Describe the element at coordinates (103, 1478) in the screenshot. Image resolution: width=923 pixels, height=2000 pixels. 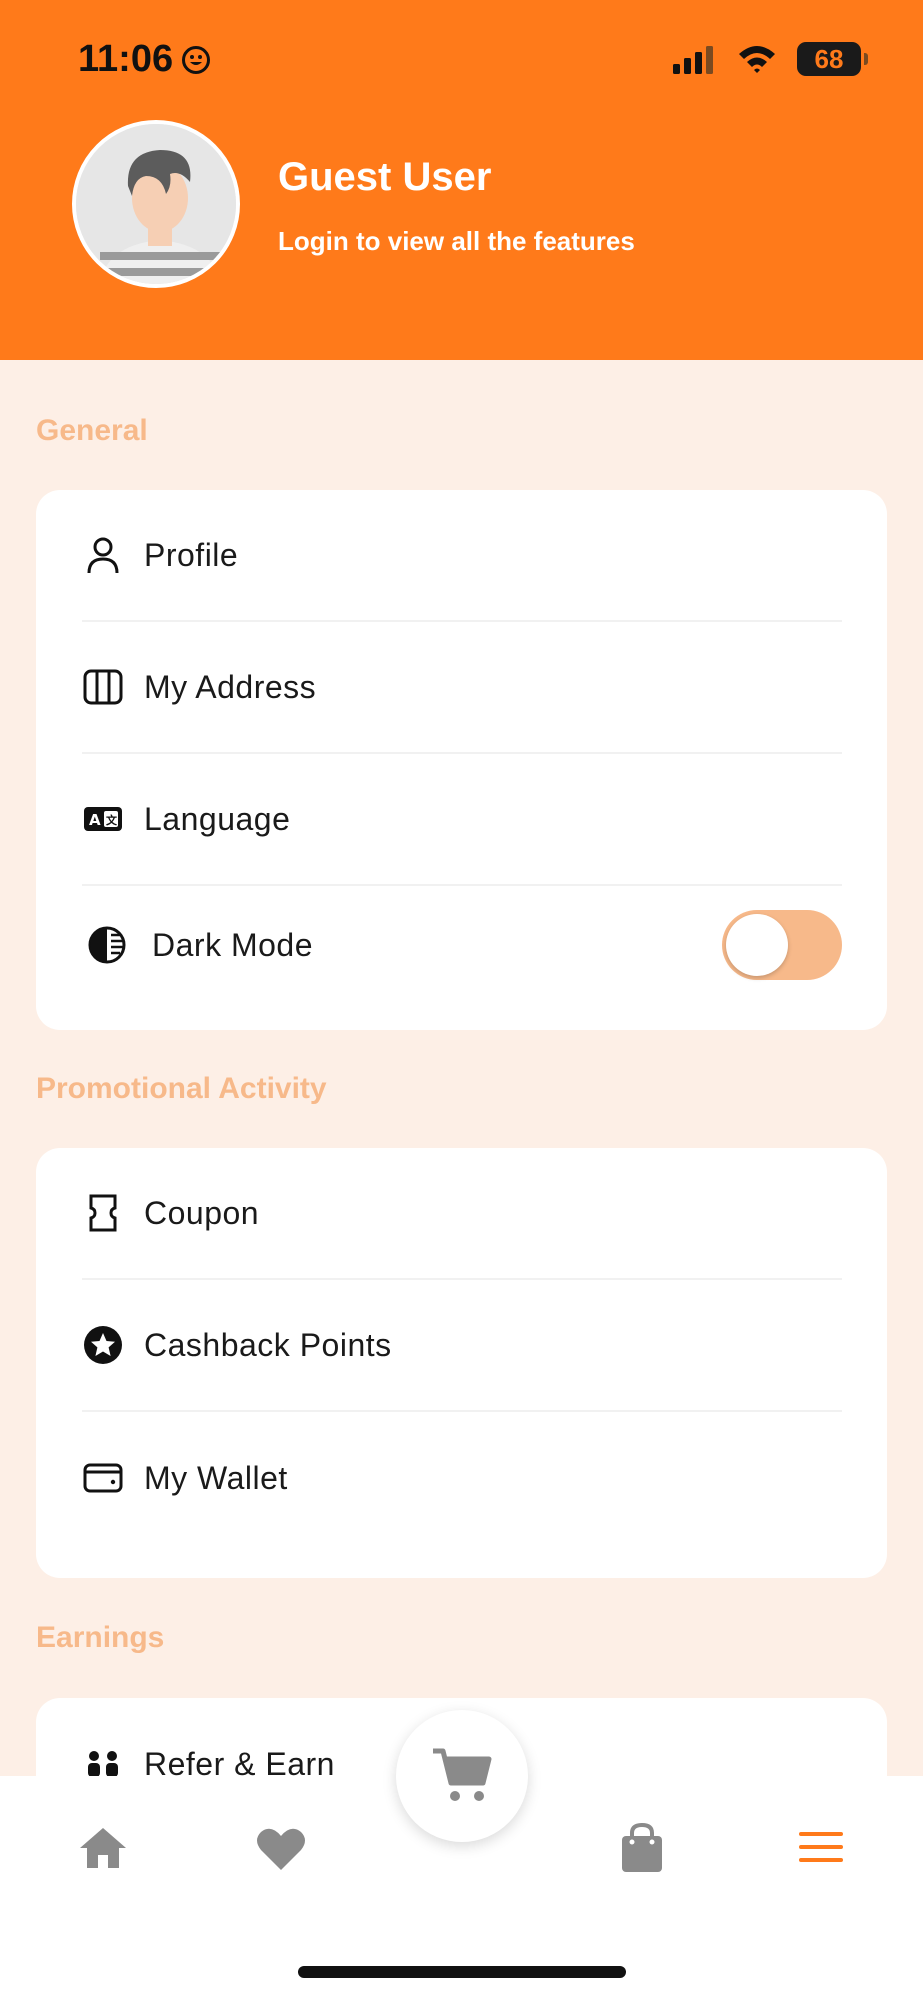
I see `wallet-icon` at that location.